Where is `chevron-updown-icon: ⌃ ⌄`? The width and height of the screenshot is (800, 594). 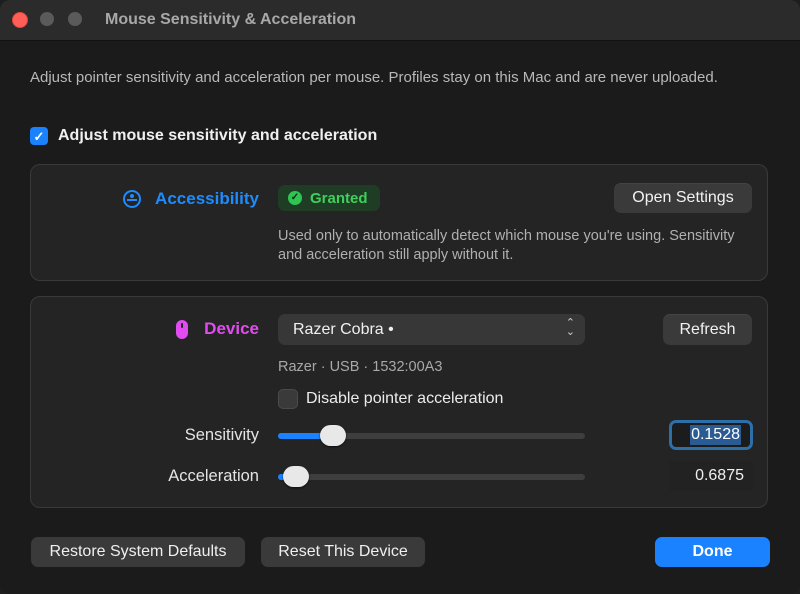 chevron-updown-icon: ⌃ ⌄ is located at coordinates (570, 327).